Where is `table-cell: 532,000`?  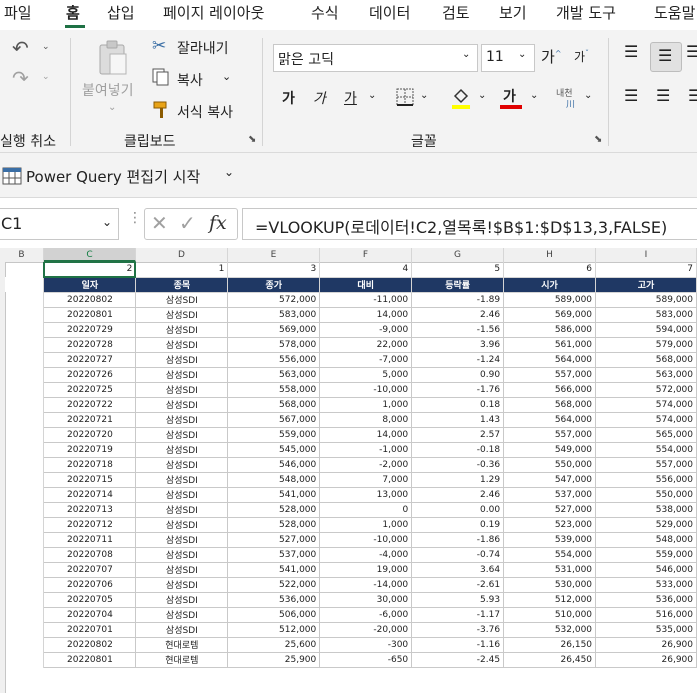
table-cell: 532,000 is located at coordinates (550, 630).